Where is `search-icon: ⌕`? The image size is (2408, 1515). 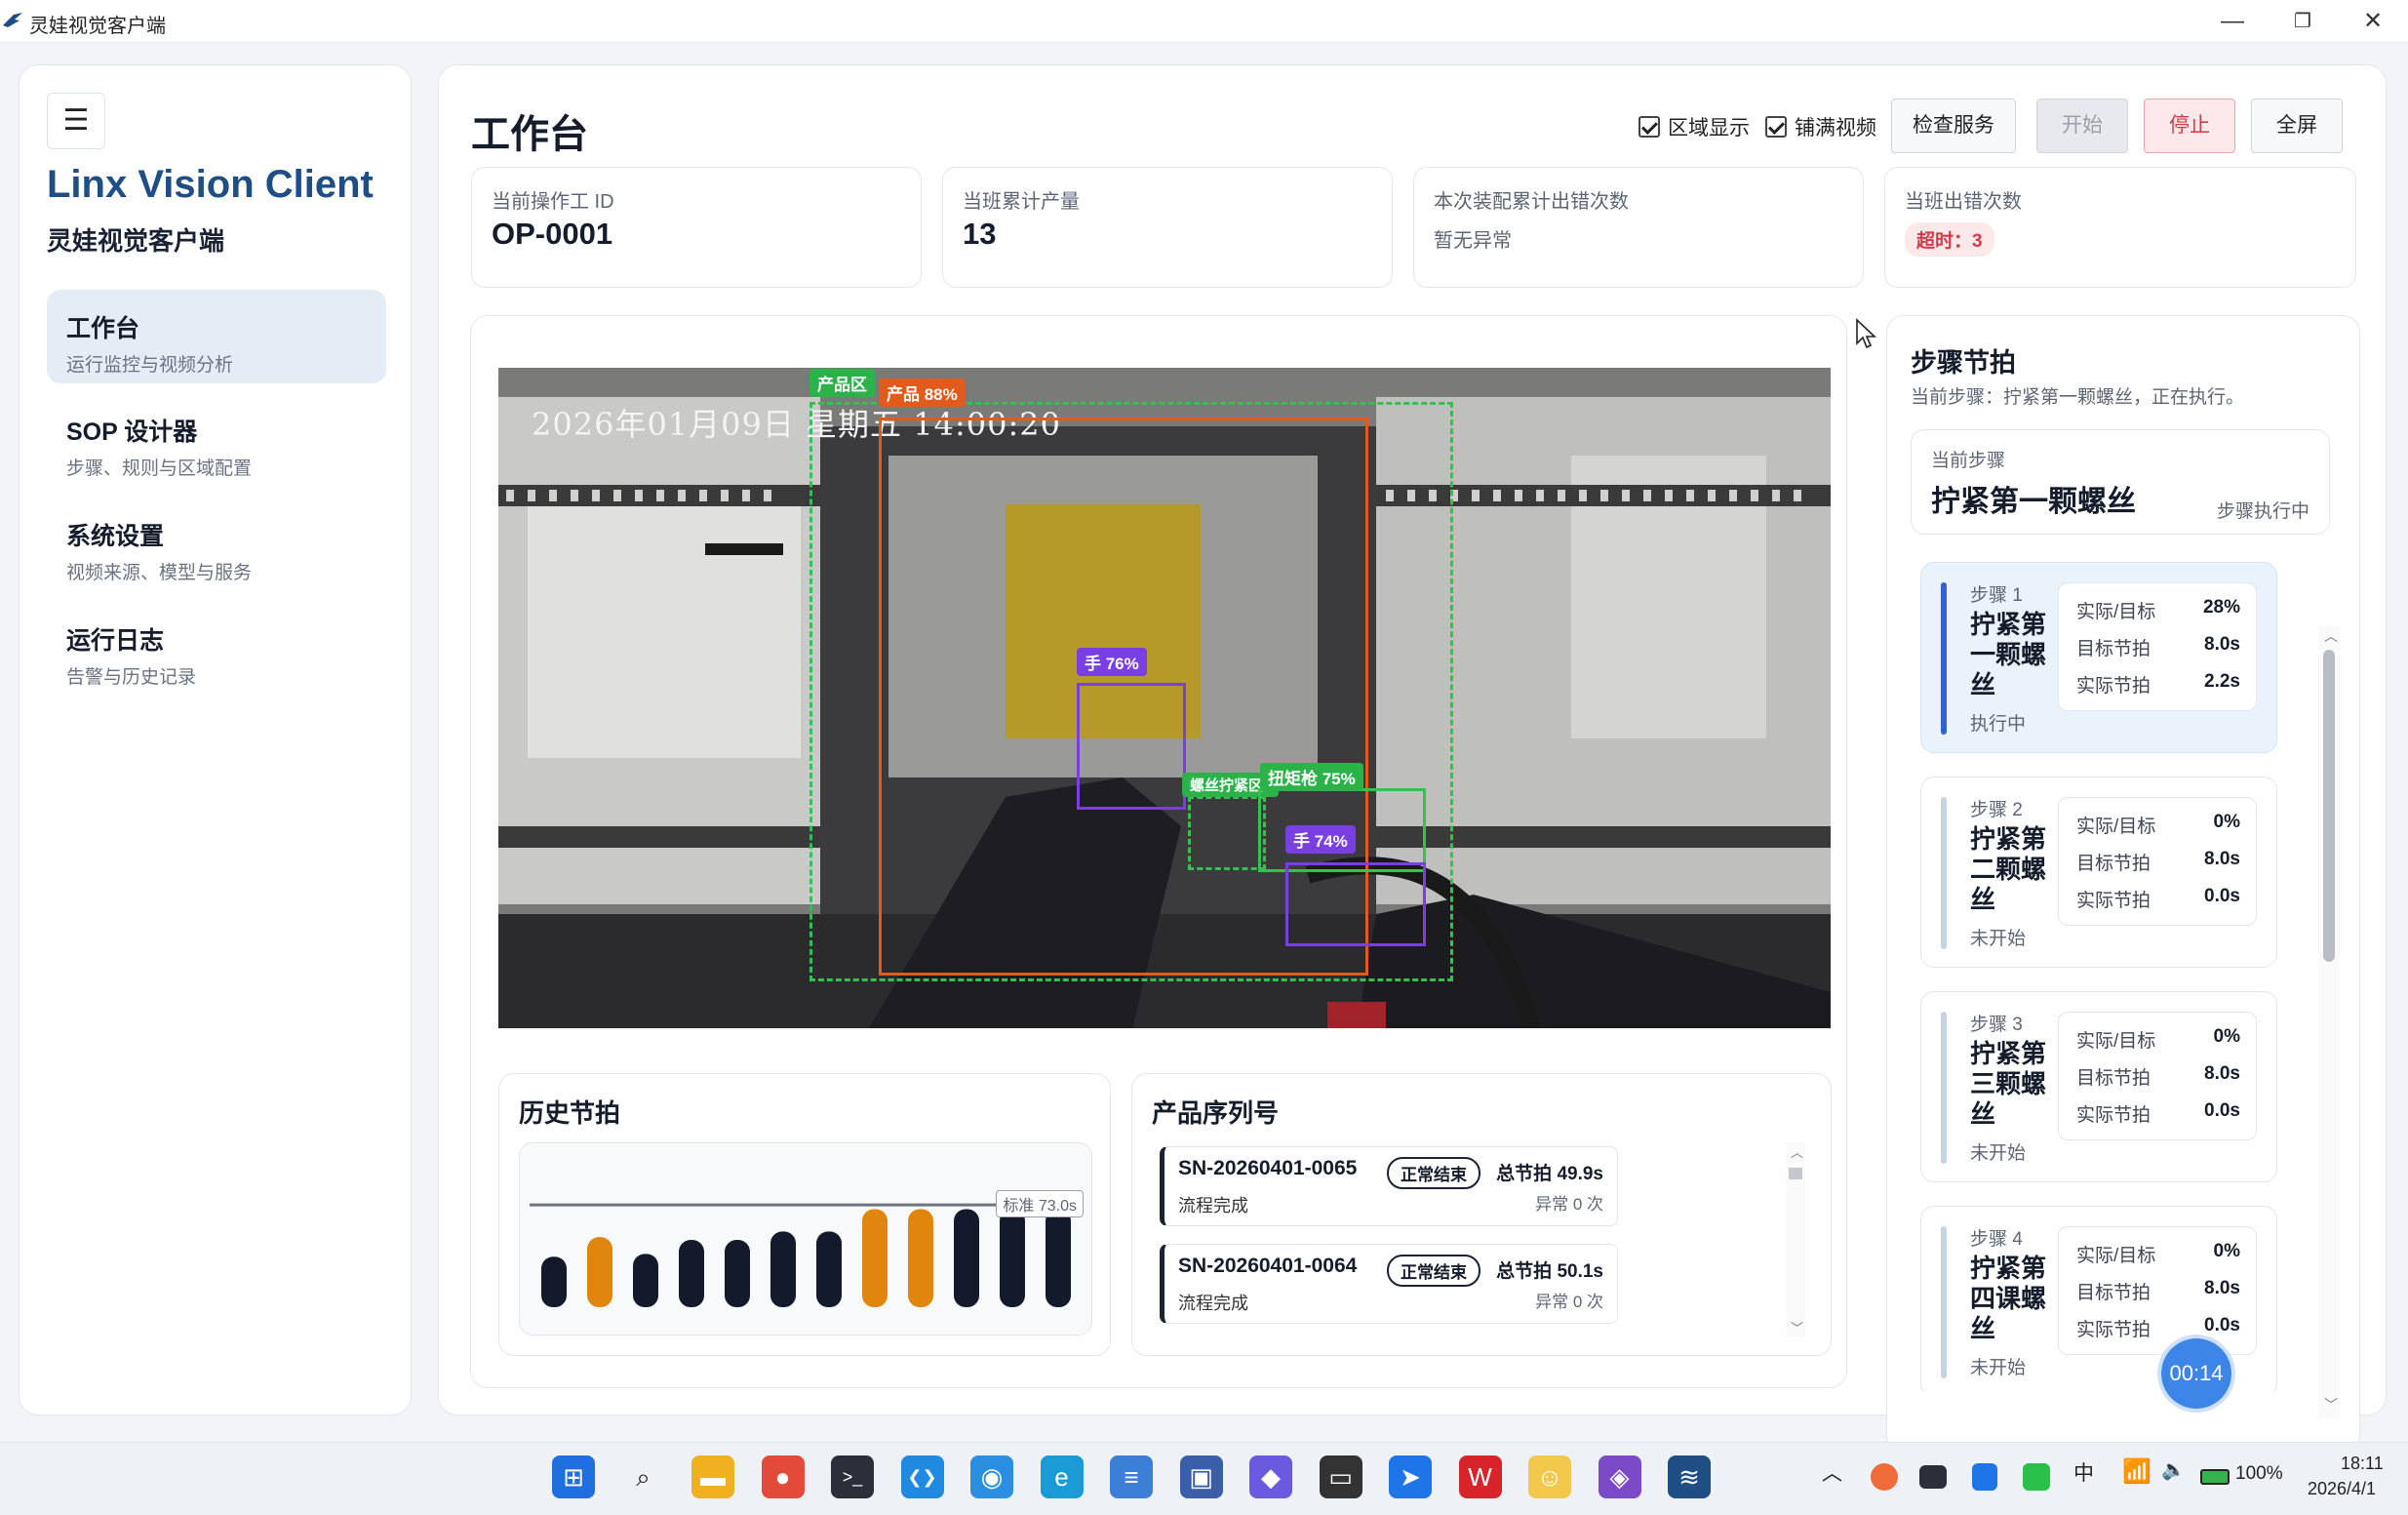
search-icon: ⌕ is located at coordinates (643, 1476).